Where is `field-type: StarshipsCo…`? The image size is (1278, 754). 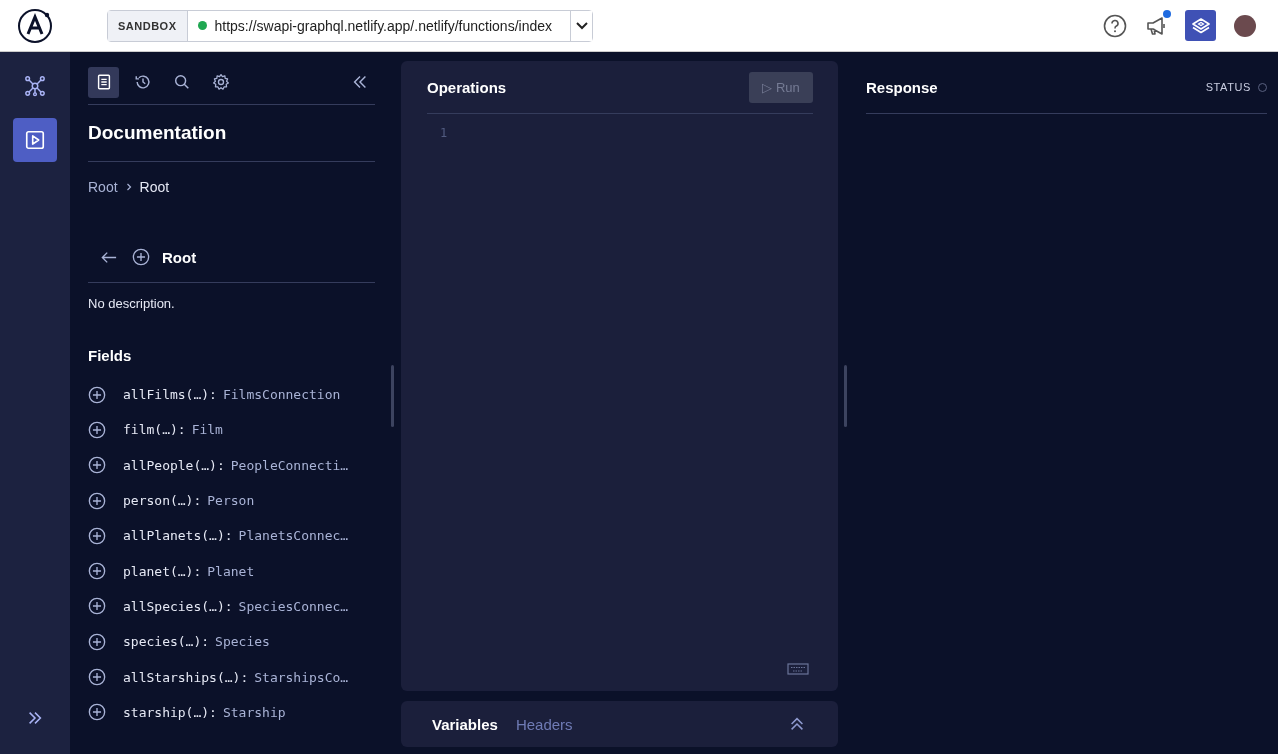
field-type: StarshipsCo… is located at coordinates (301, 677).